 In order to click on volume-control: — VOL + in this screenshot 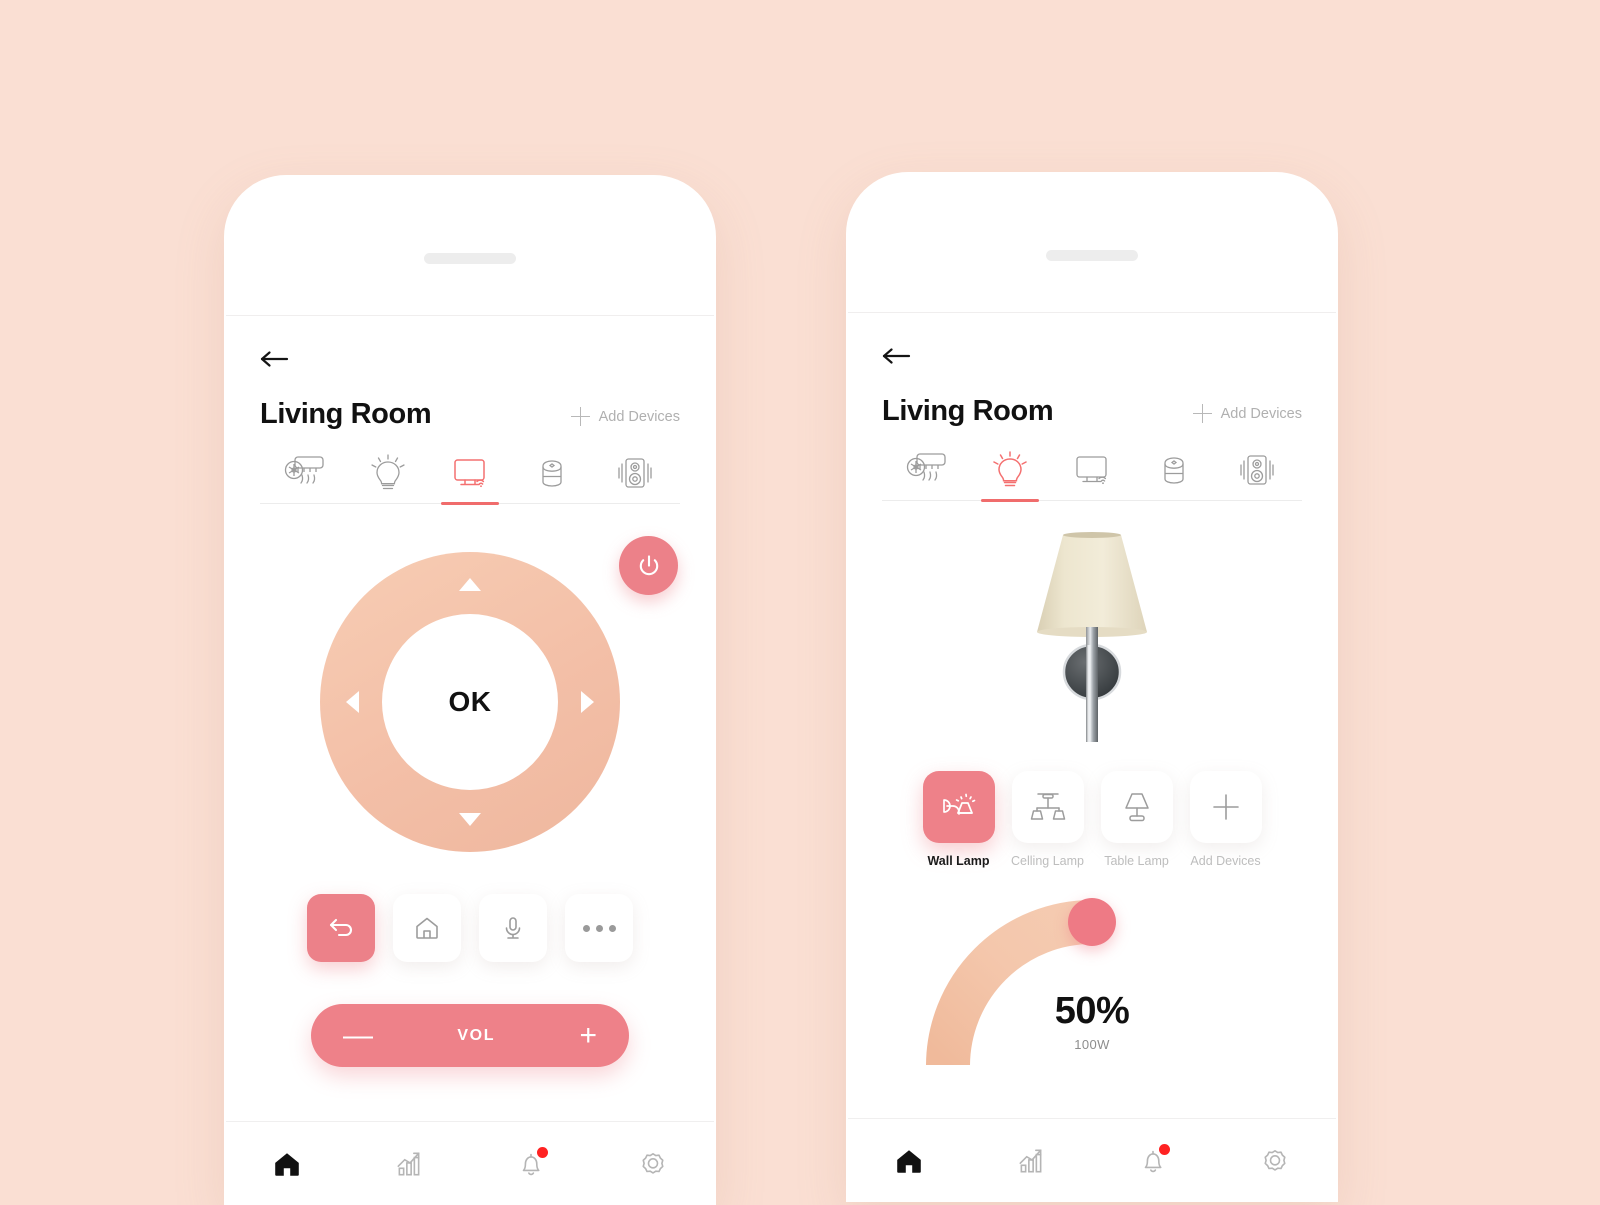, I will do `click(470, 1035)`.